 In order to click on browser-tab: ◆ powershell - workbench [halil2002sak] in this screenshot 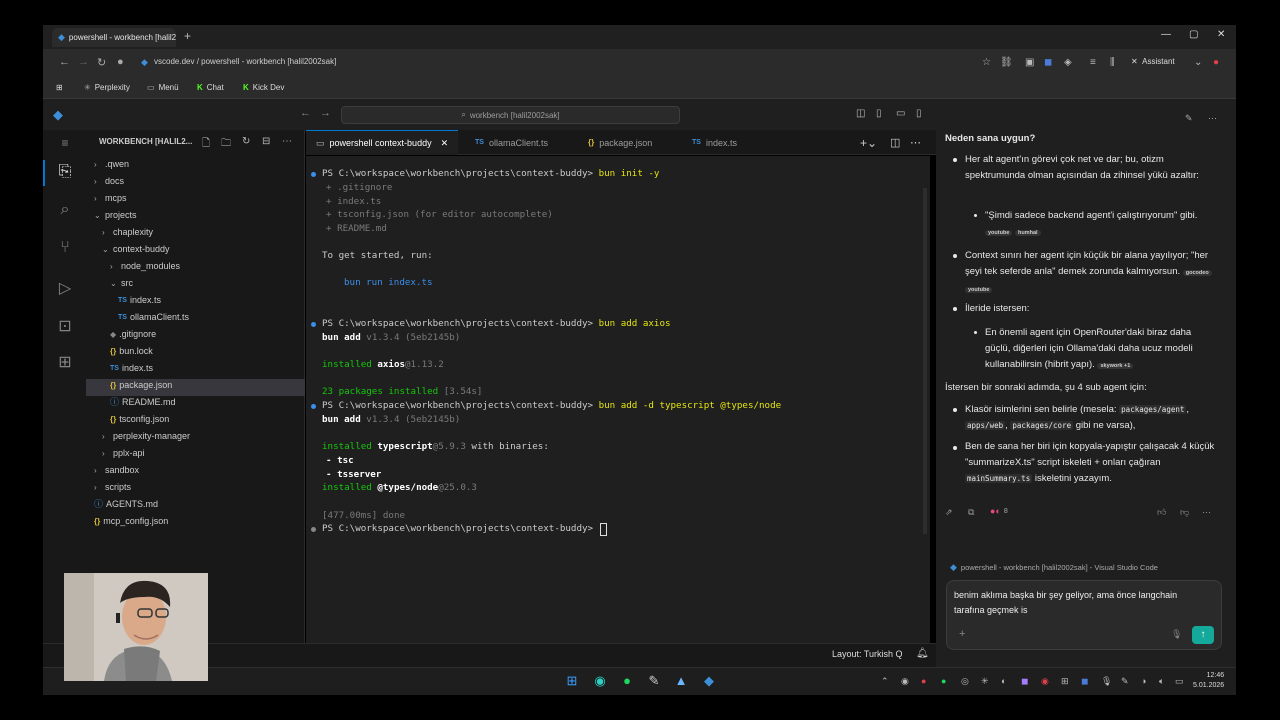, I will do `click(114, 37)`.